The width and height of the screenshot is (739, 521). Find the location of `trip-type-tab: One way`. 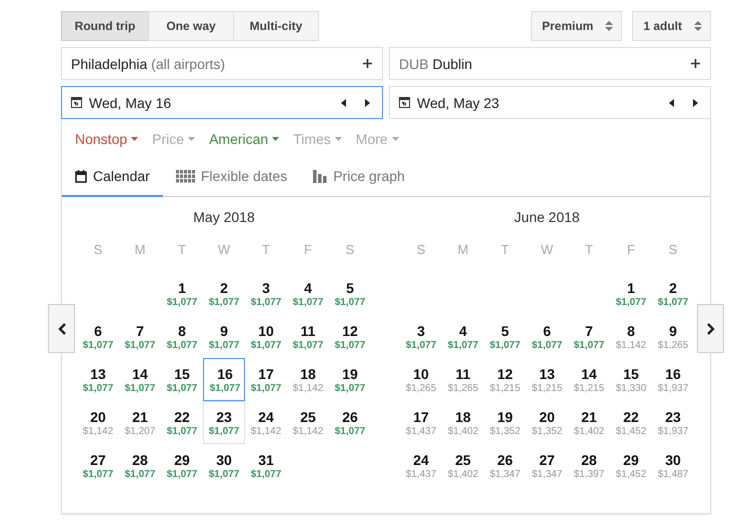

trip-type-tab: One way is located at coordinates (191, 26).